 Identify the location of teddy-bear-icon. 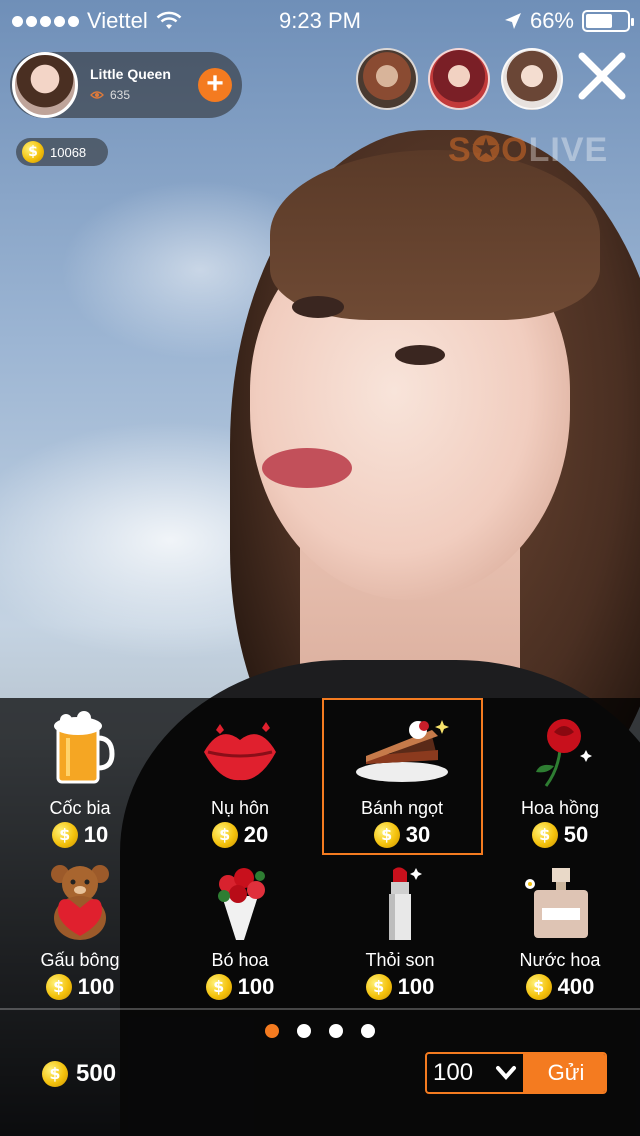
(80, 902).